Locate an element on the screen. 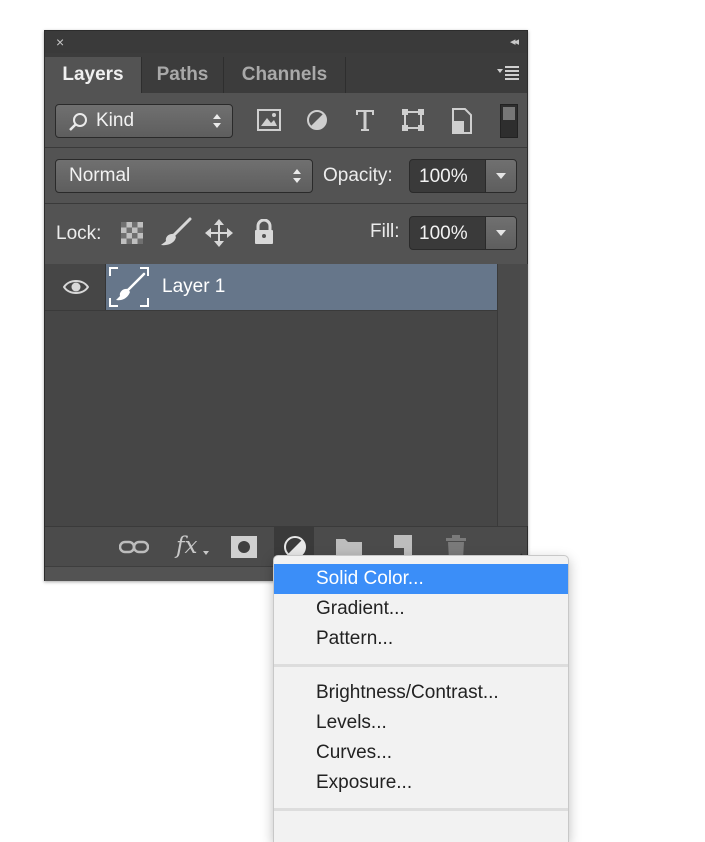 The height and width of the screenshot is (842, 705). lock-label: Lock: is located at coordinates (79, 233).